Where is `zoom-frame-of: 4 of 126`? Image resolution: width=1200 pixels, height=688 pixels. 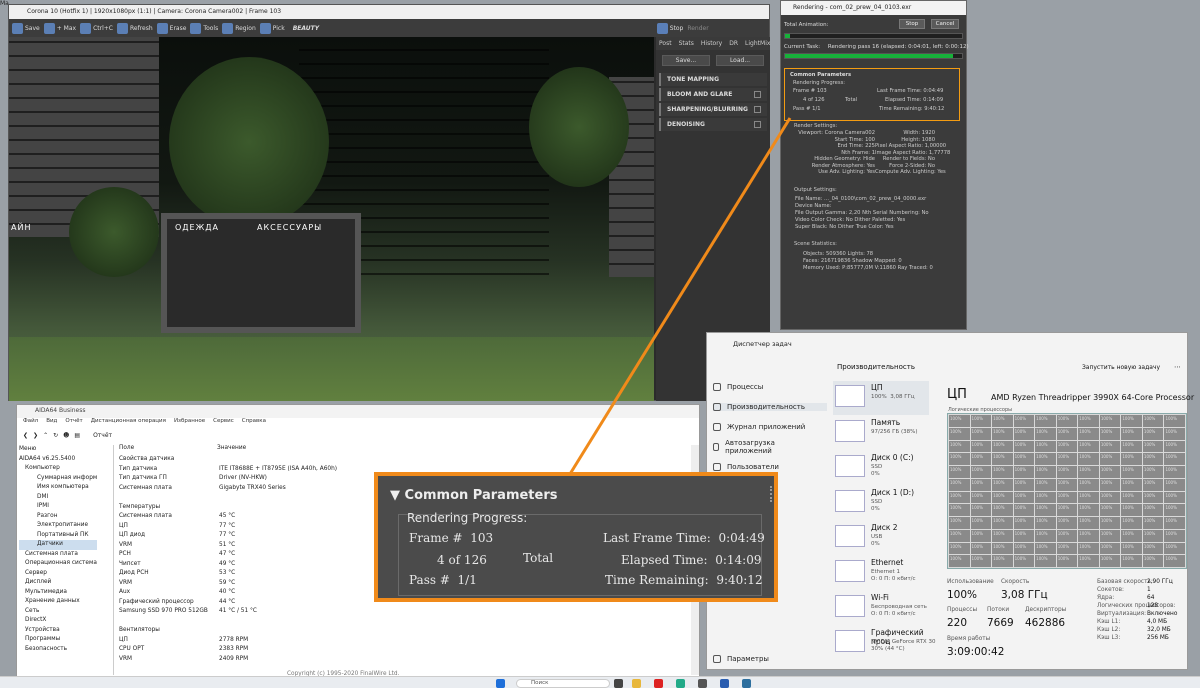
zoom-frame-of: 4 of 126 is located at coordinates (462, 560).